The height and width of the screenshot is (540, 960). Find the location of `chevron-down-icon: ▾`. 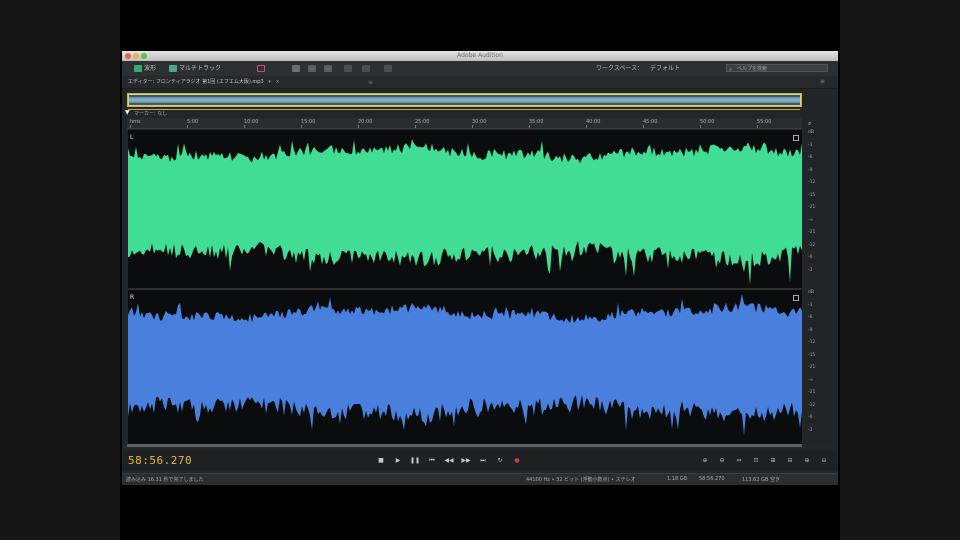

chevron-down-icon: ▾ is located at coordinates (269, 82).